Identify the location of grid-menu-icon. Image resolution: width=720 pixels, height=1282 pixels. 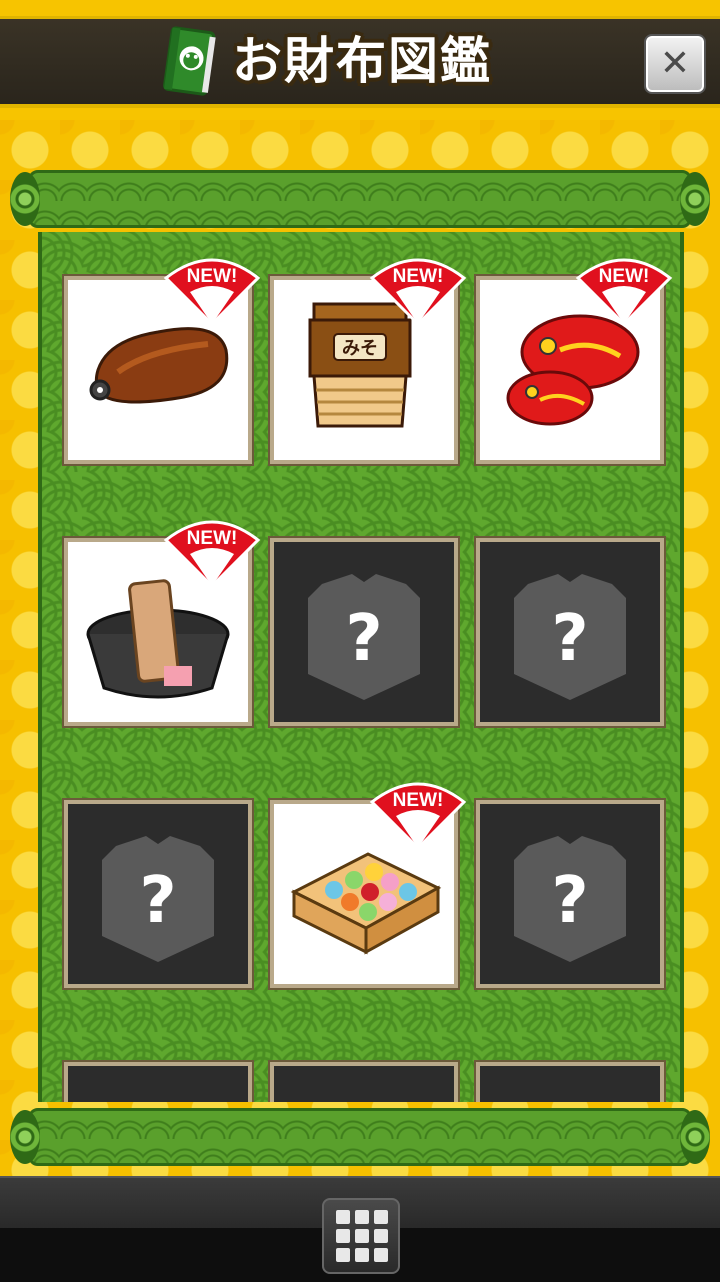
(361, 1236).